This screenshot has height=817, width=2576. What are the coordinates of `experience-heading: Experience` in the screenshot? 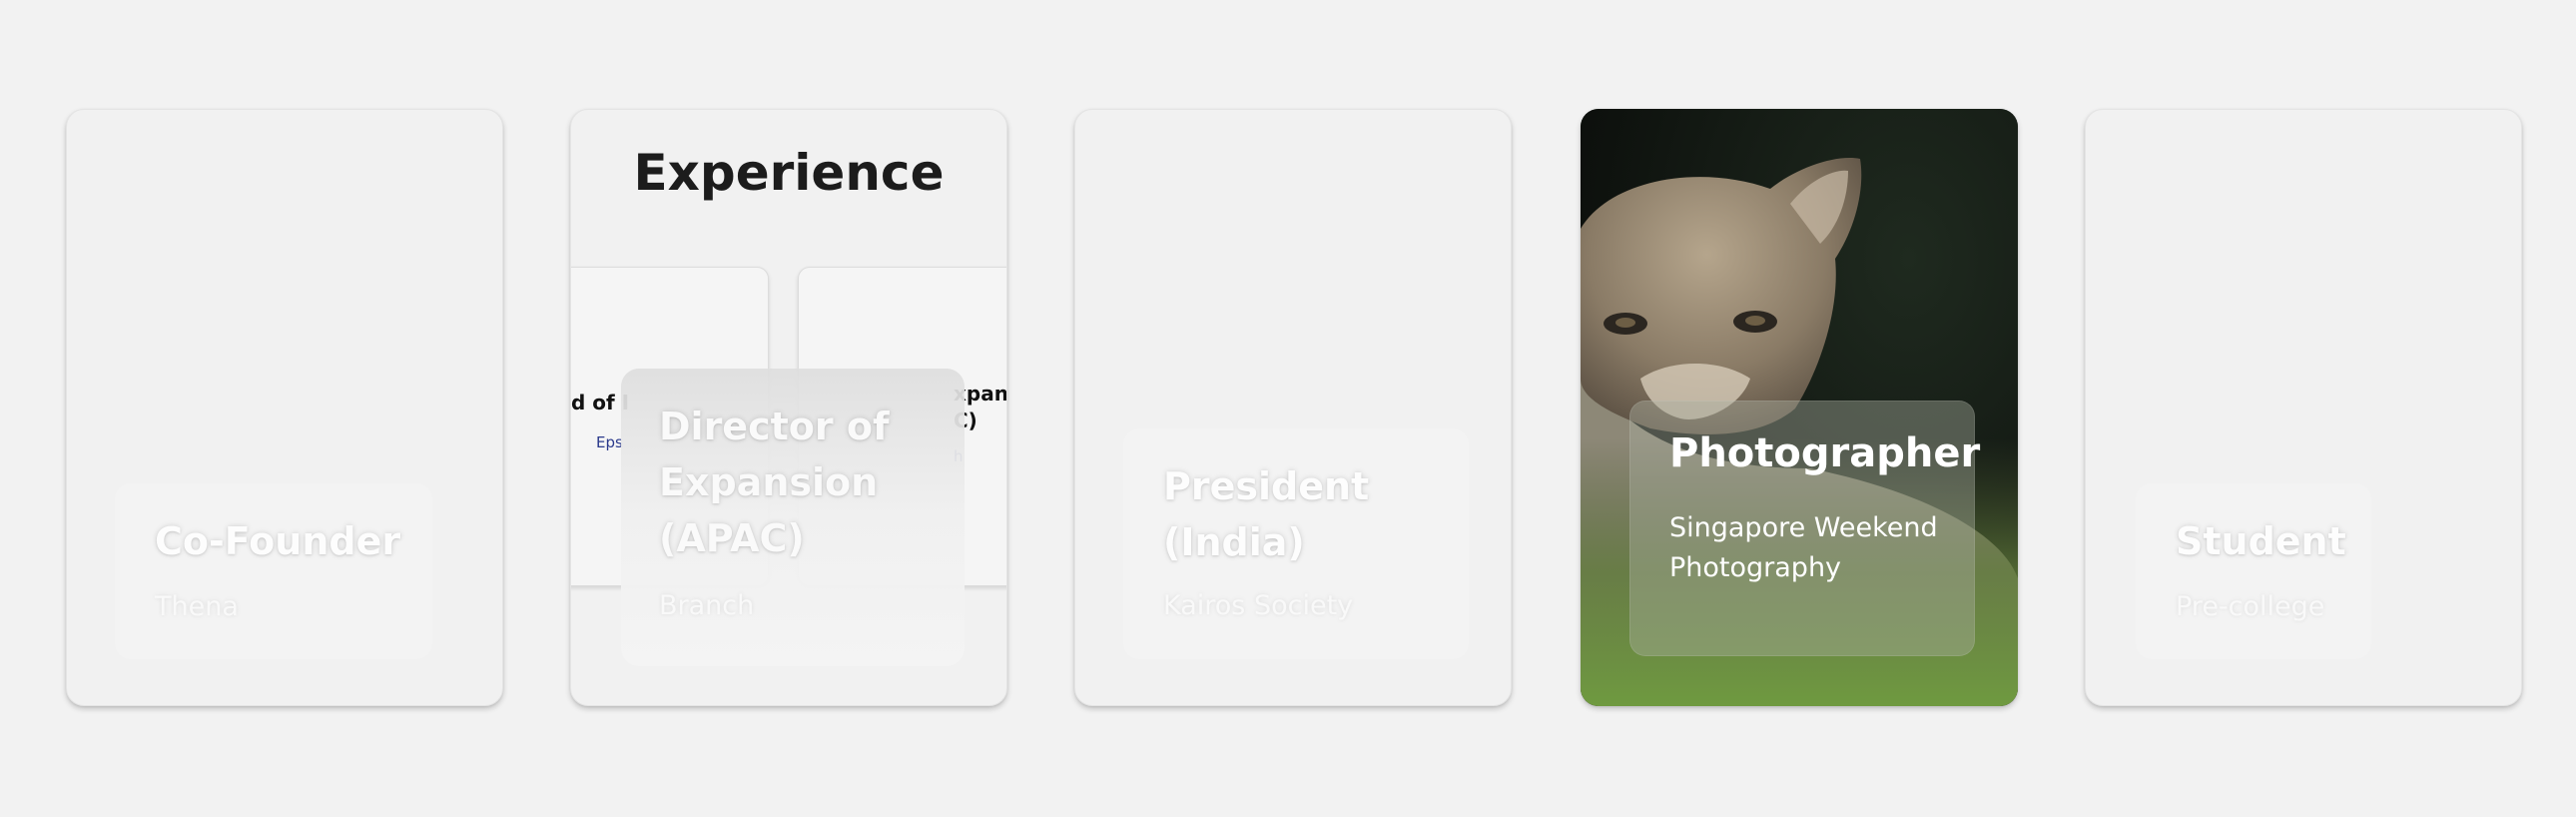 It's located at (789, 173).